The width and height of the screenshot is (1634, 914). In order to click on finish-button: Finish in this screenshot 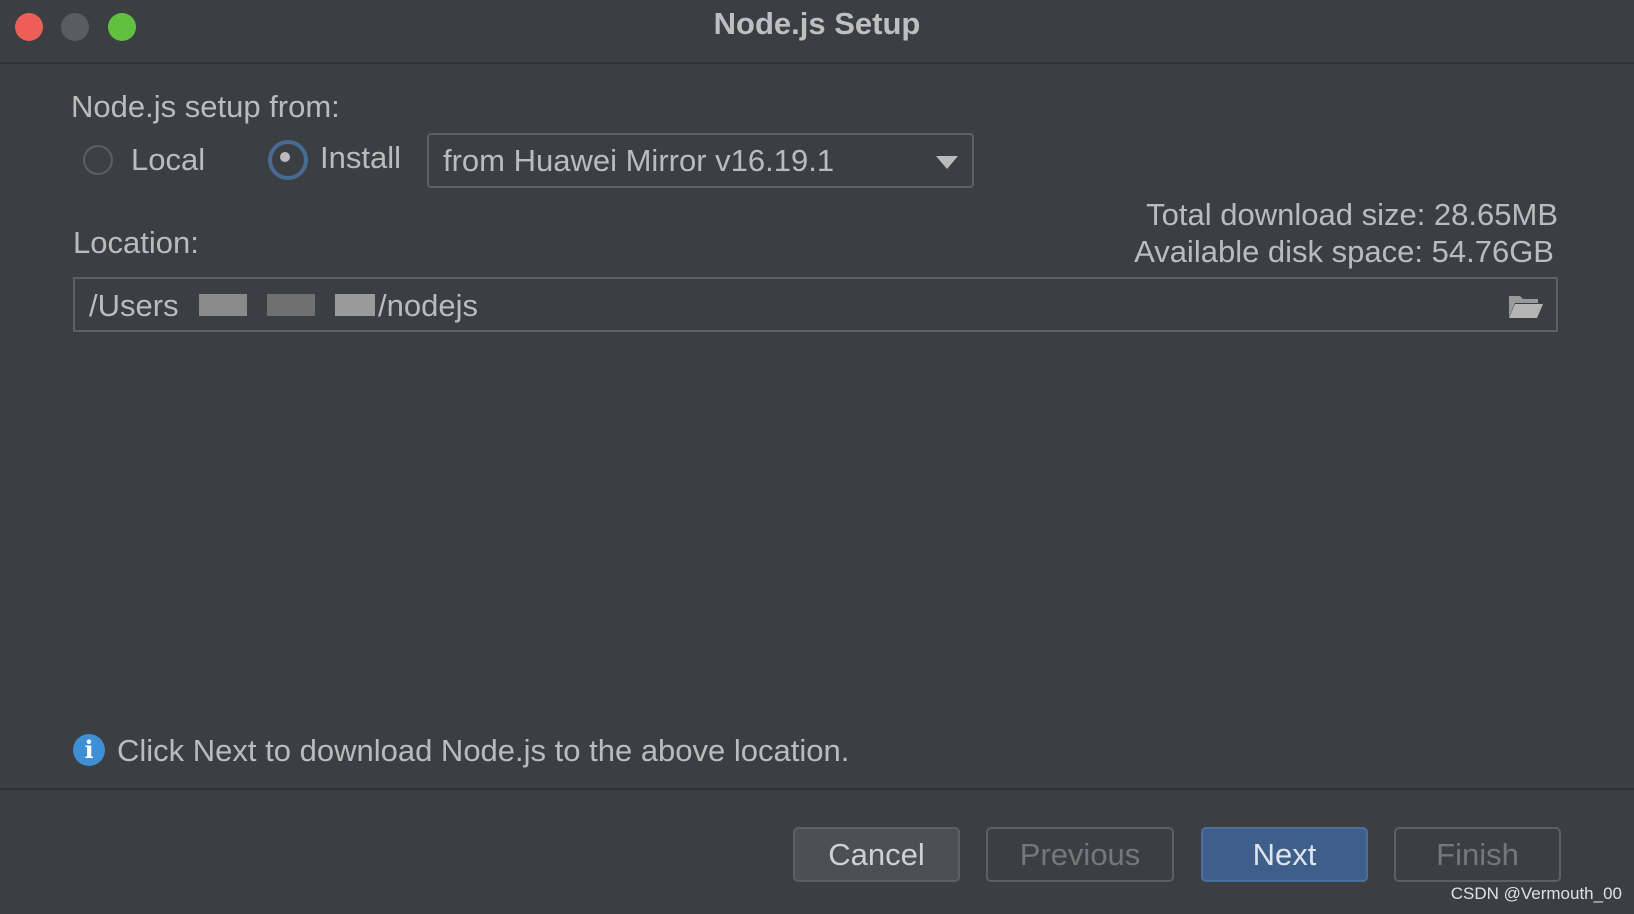, I will do `click(1477, 854)`.